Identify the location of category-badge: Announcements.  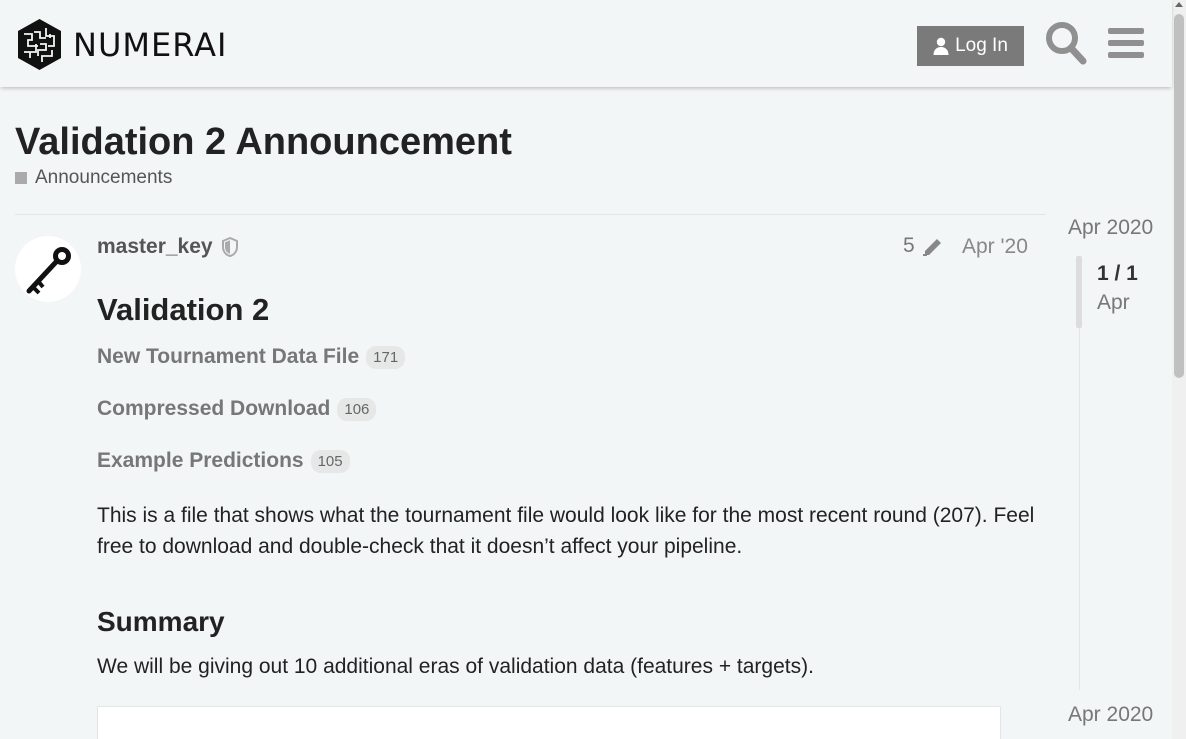
(93, 178).